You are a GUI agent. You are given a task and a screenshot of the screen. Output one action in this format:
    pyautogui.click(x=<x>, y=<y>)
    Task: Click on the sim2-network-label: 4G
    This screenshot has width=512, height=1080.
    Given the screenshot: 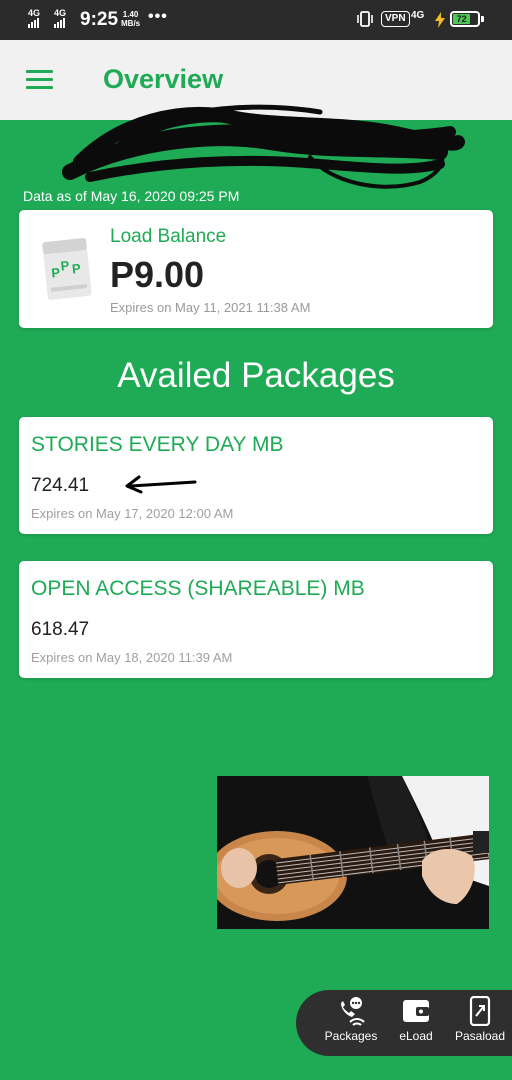 What is the action you would take?
    pyautogui.click(x=60, y=13)
    